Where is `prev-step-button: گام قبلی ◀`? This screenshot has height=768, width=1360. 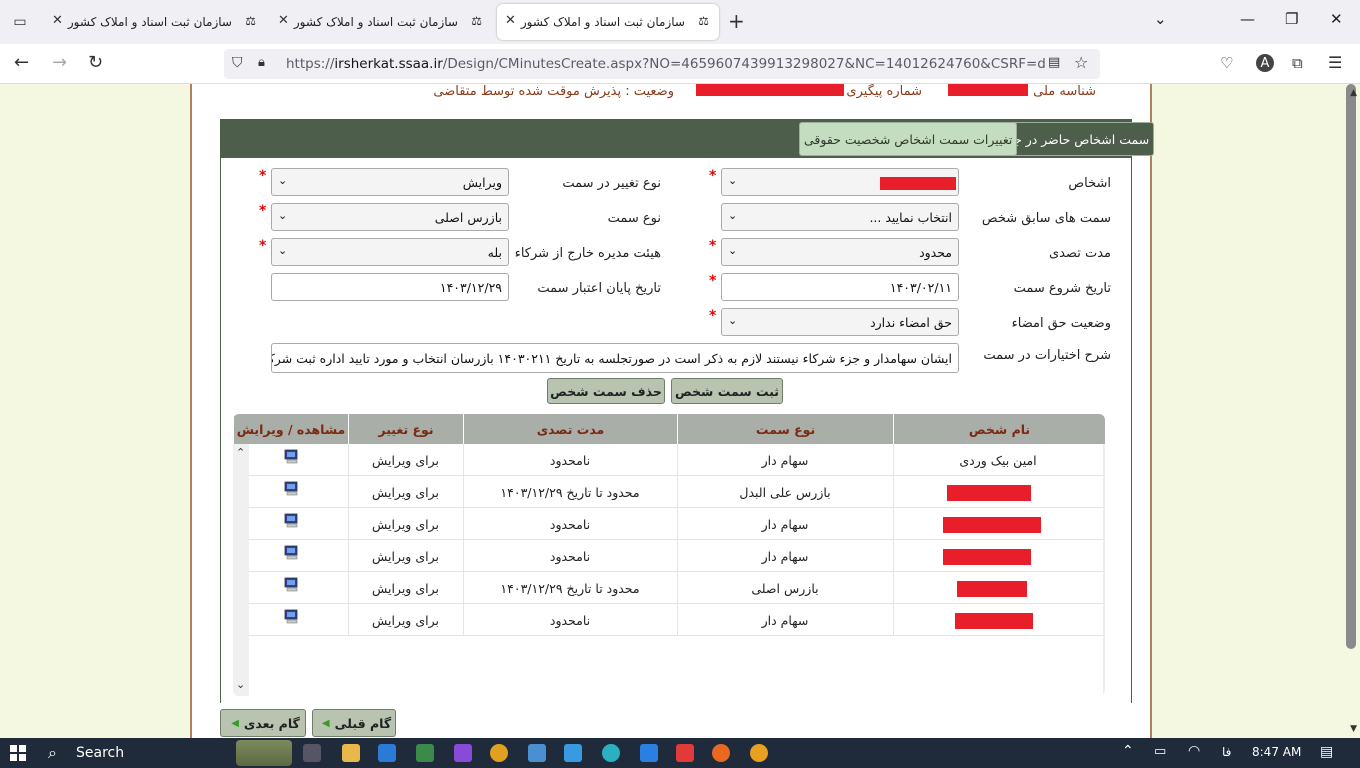
prev-step-button: گام قبلی ◀ is located at coordinates (354, 723).